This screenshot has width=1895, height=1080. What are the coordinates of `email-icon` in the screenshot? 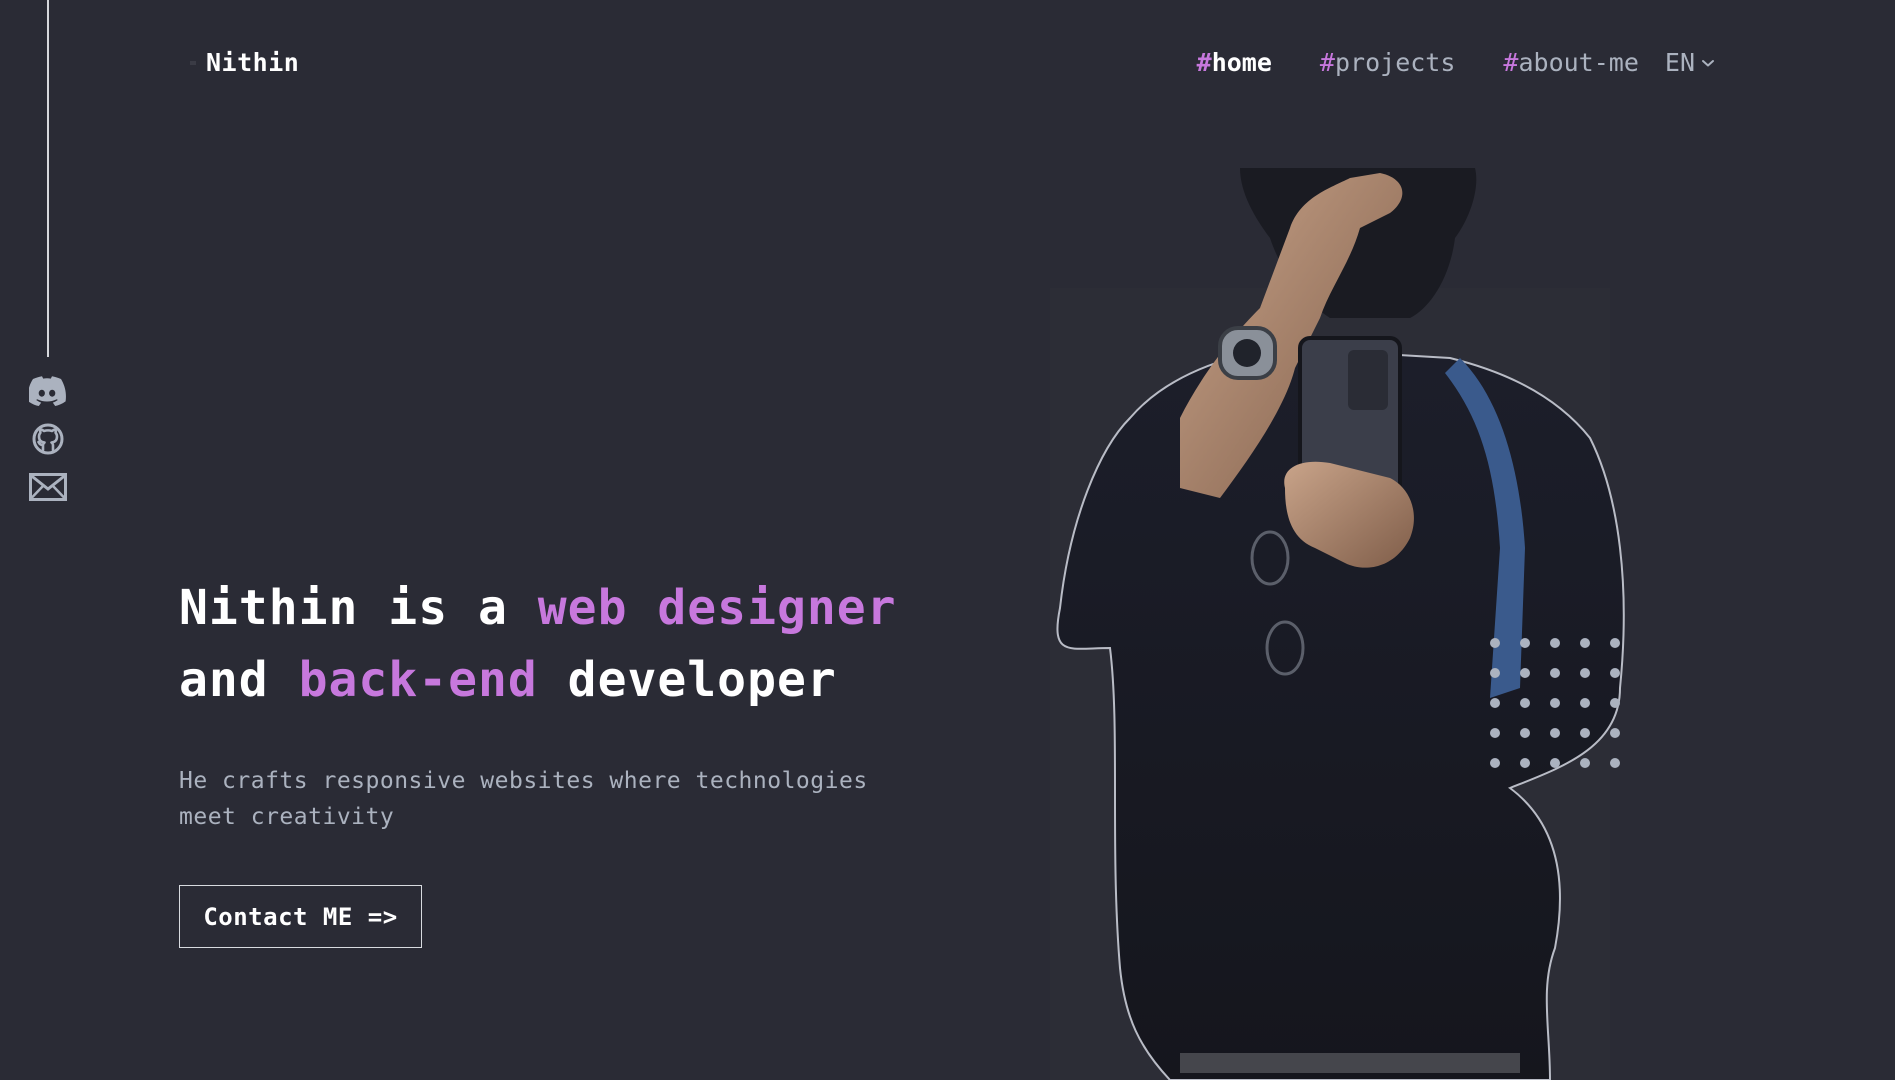 It's located at (48, 487).